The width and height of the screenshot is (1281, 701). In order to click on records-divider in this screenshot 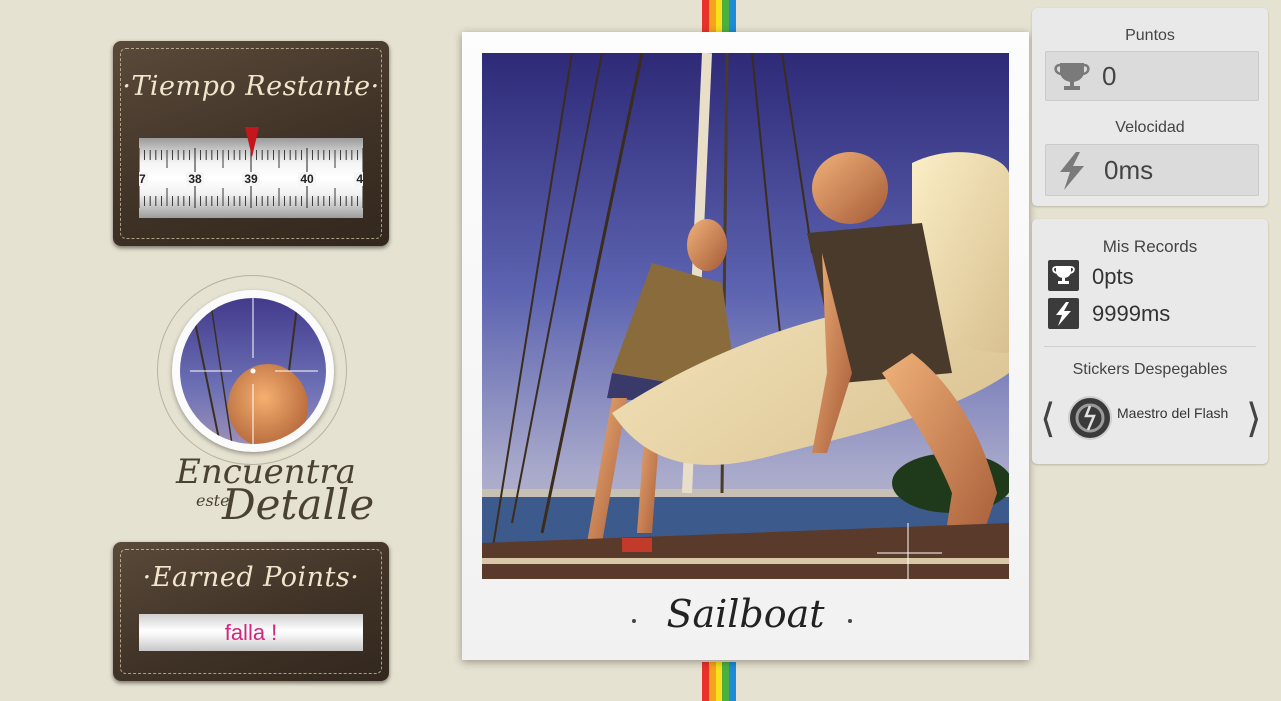, I will do `click(1150, 346)`.